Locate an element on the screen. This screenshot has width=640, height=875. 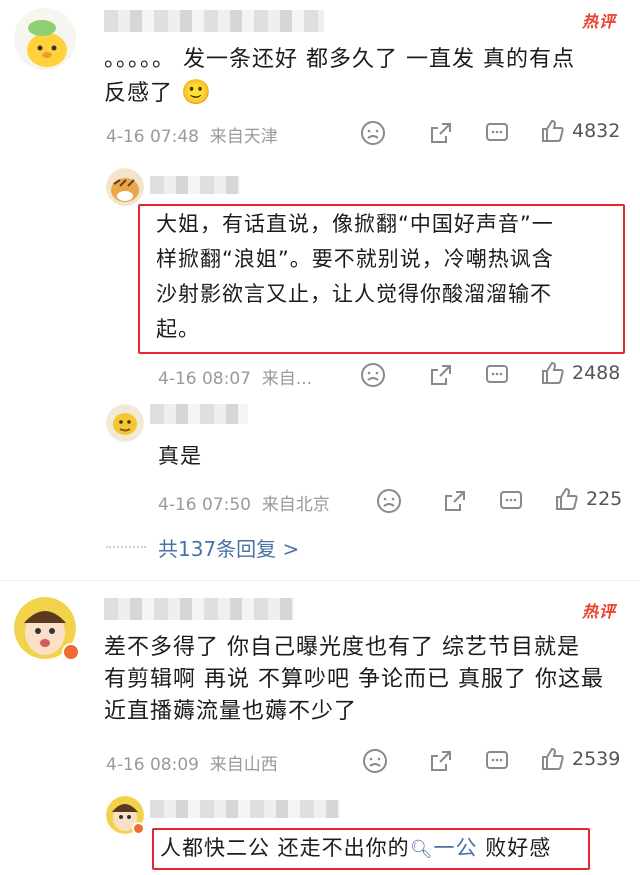
reply-text-prefix: 人都快二公 还走不出你的 is located at coordinates (285, 848).